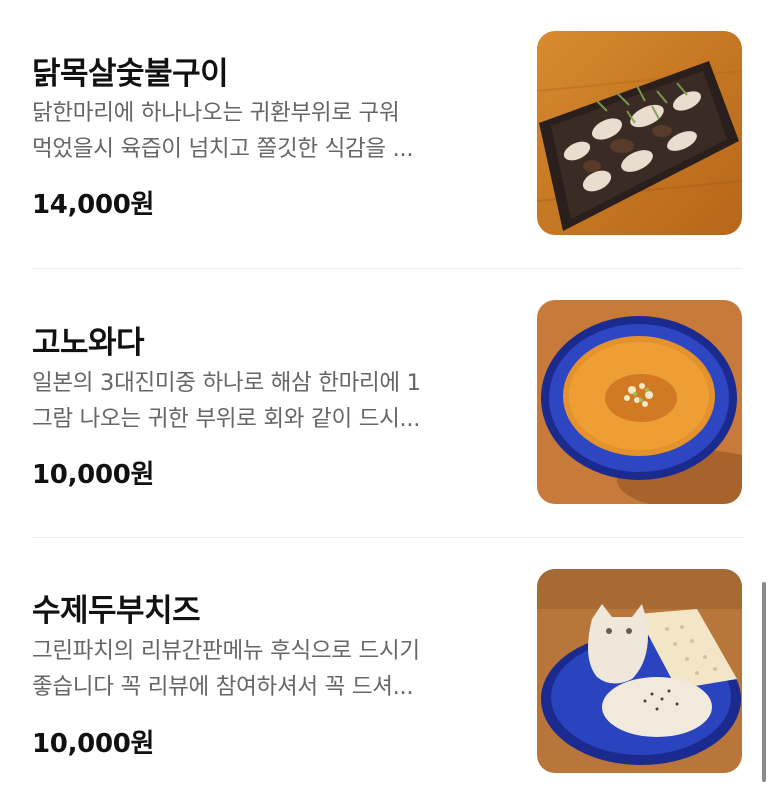 This screenshot has width=773, height=801. I want to click on tofu-cheese-crackers-photo, so click(639, 671).